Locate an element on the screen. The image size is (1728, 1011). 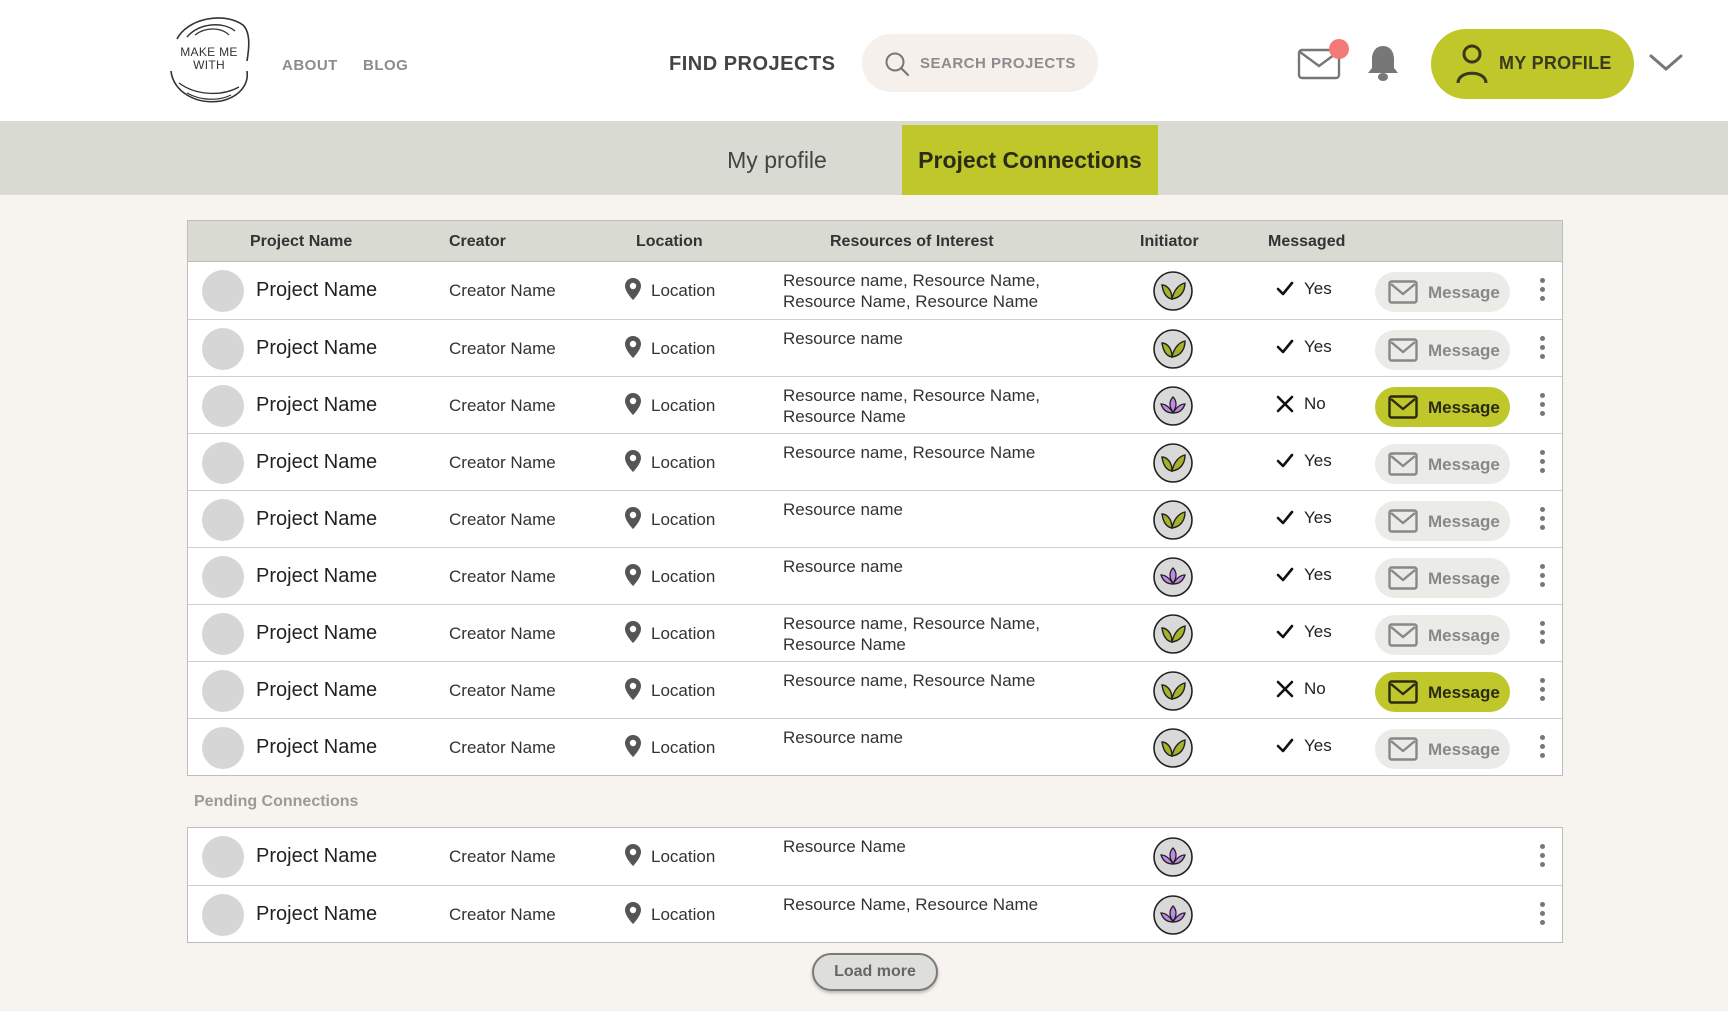
search-box is located at coordinates (980, 63).